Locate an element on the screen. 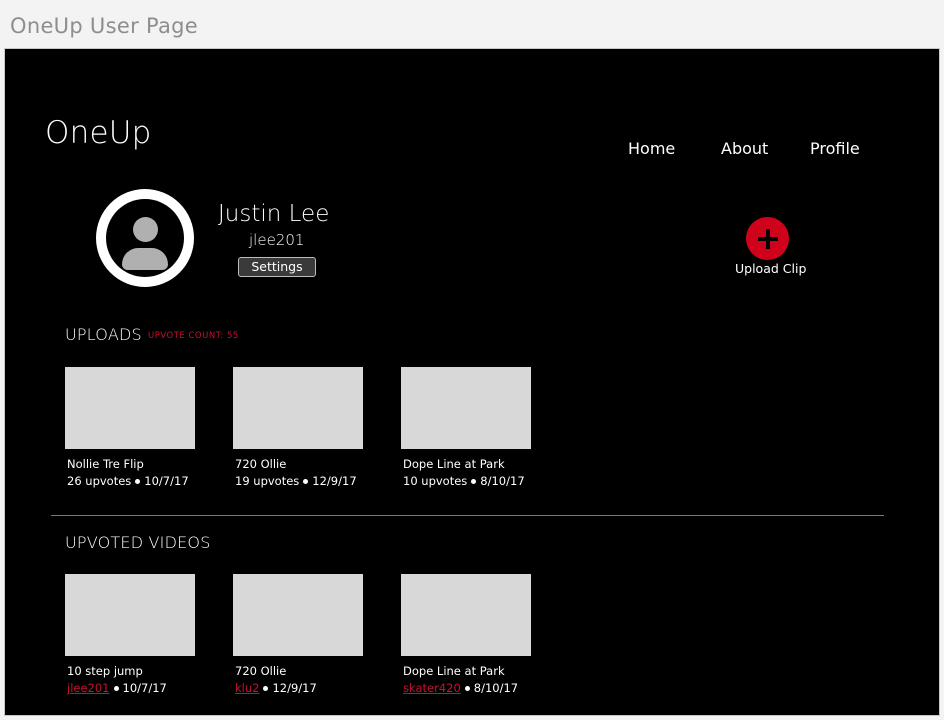 Image resolution: width=944 pixels, height=720 pixels. upvoted-card: 720 Ollie klu2 12/9/17 is located at coordinates (303, 634).